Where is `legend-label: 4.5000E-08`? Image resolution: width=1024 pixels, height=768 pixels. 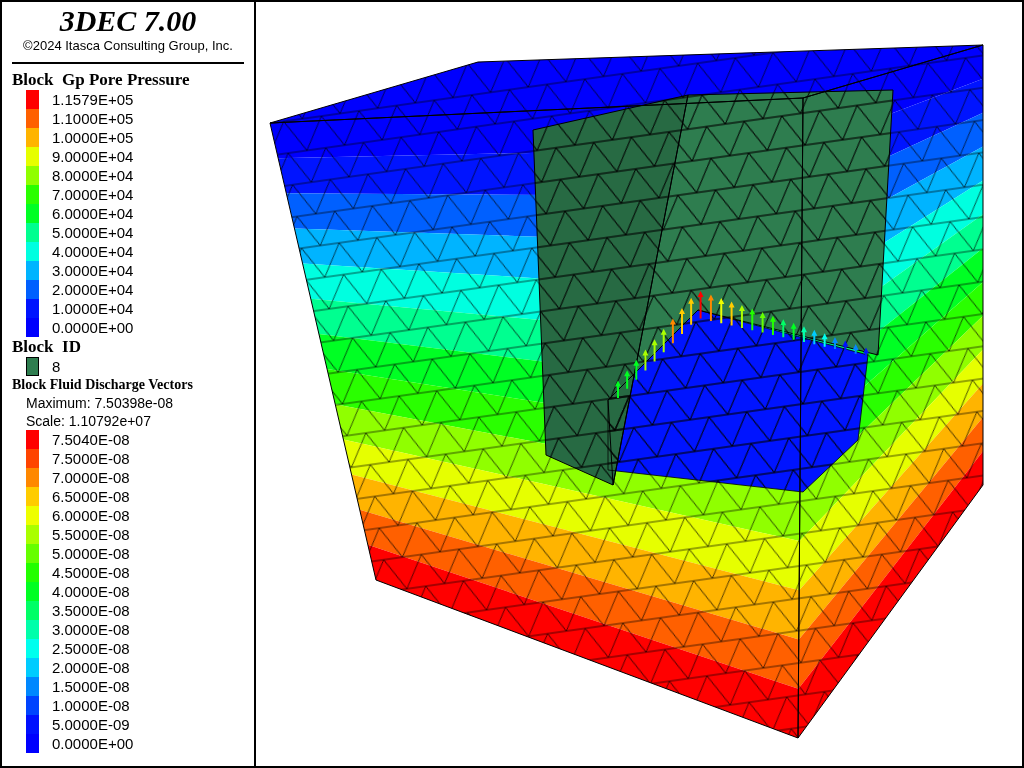 legend-label: 4.5000E-08 is located at coordinates (91, 572).